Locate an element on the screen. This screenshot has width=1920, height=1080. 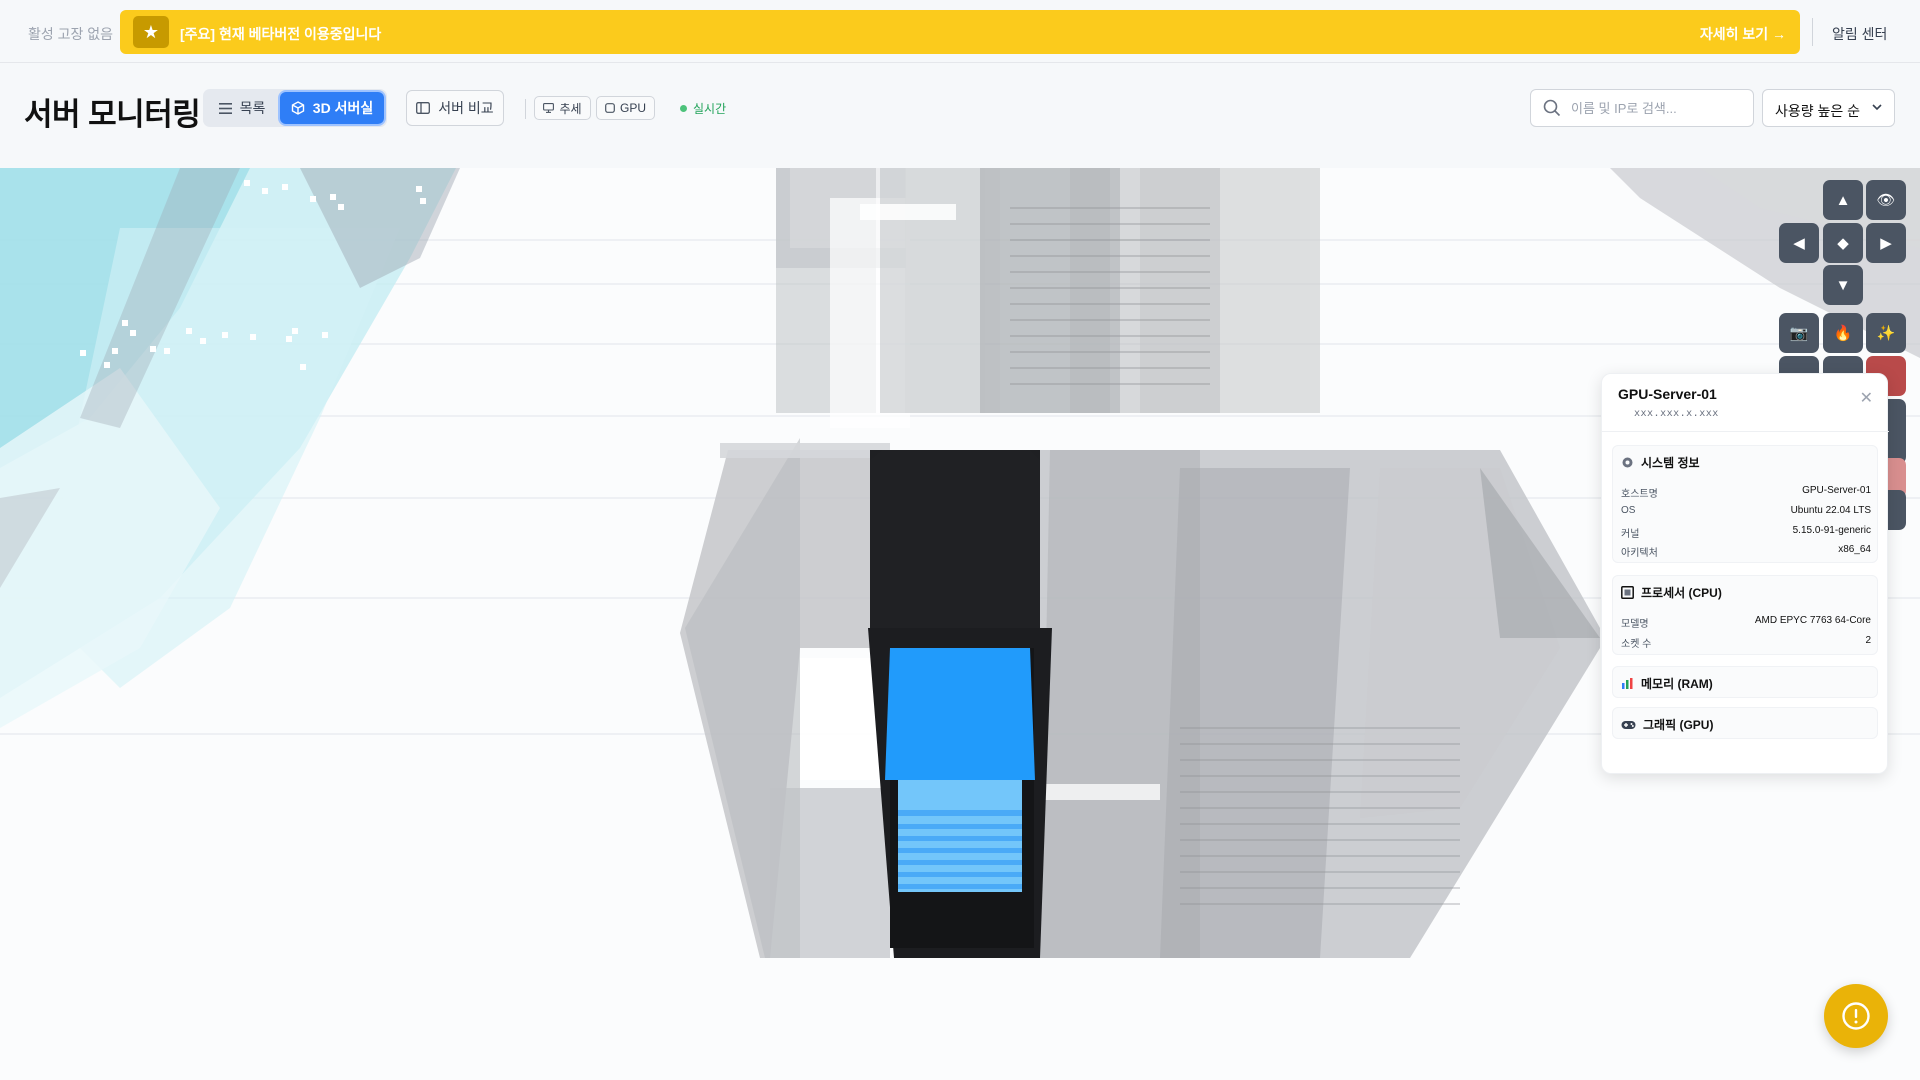
view-list-button: 목록 is located at coordinates (242, 108).